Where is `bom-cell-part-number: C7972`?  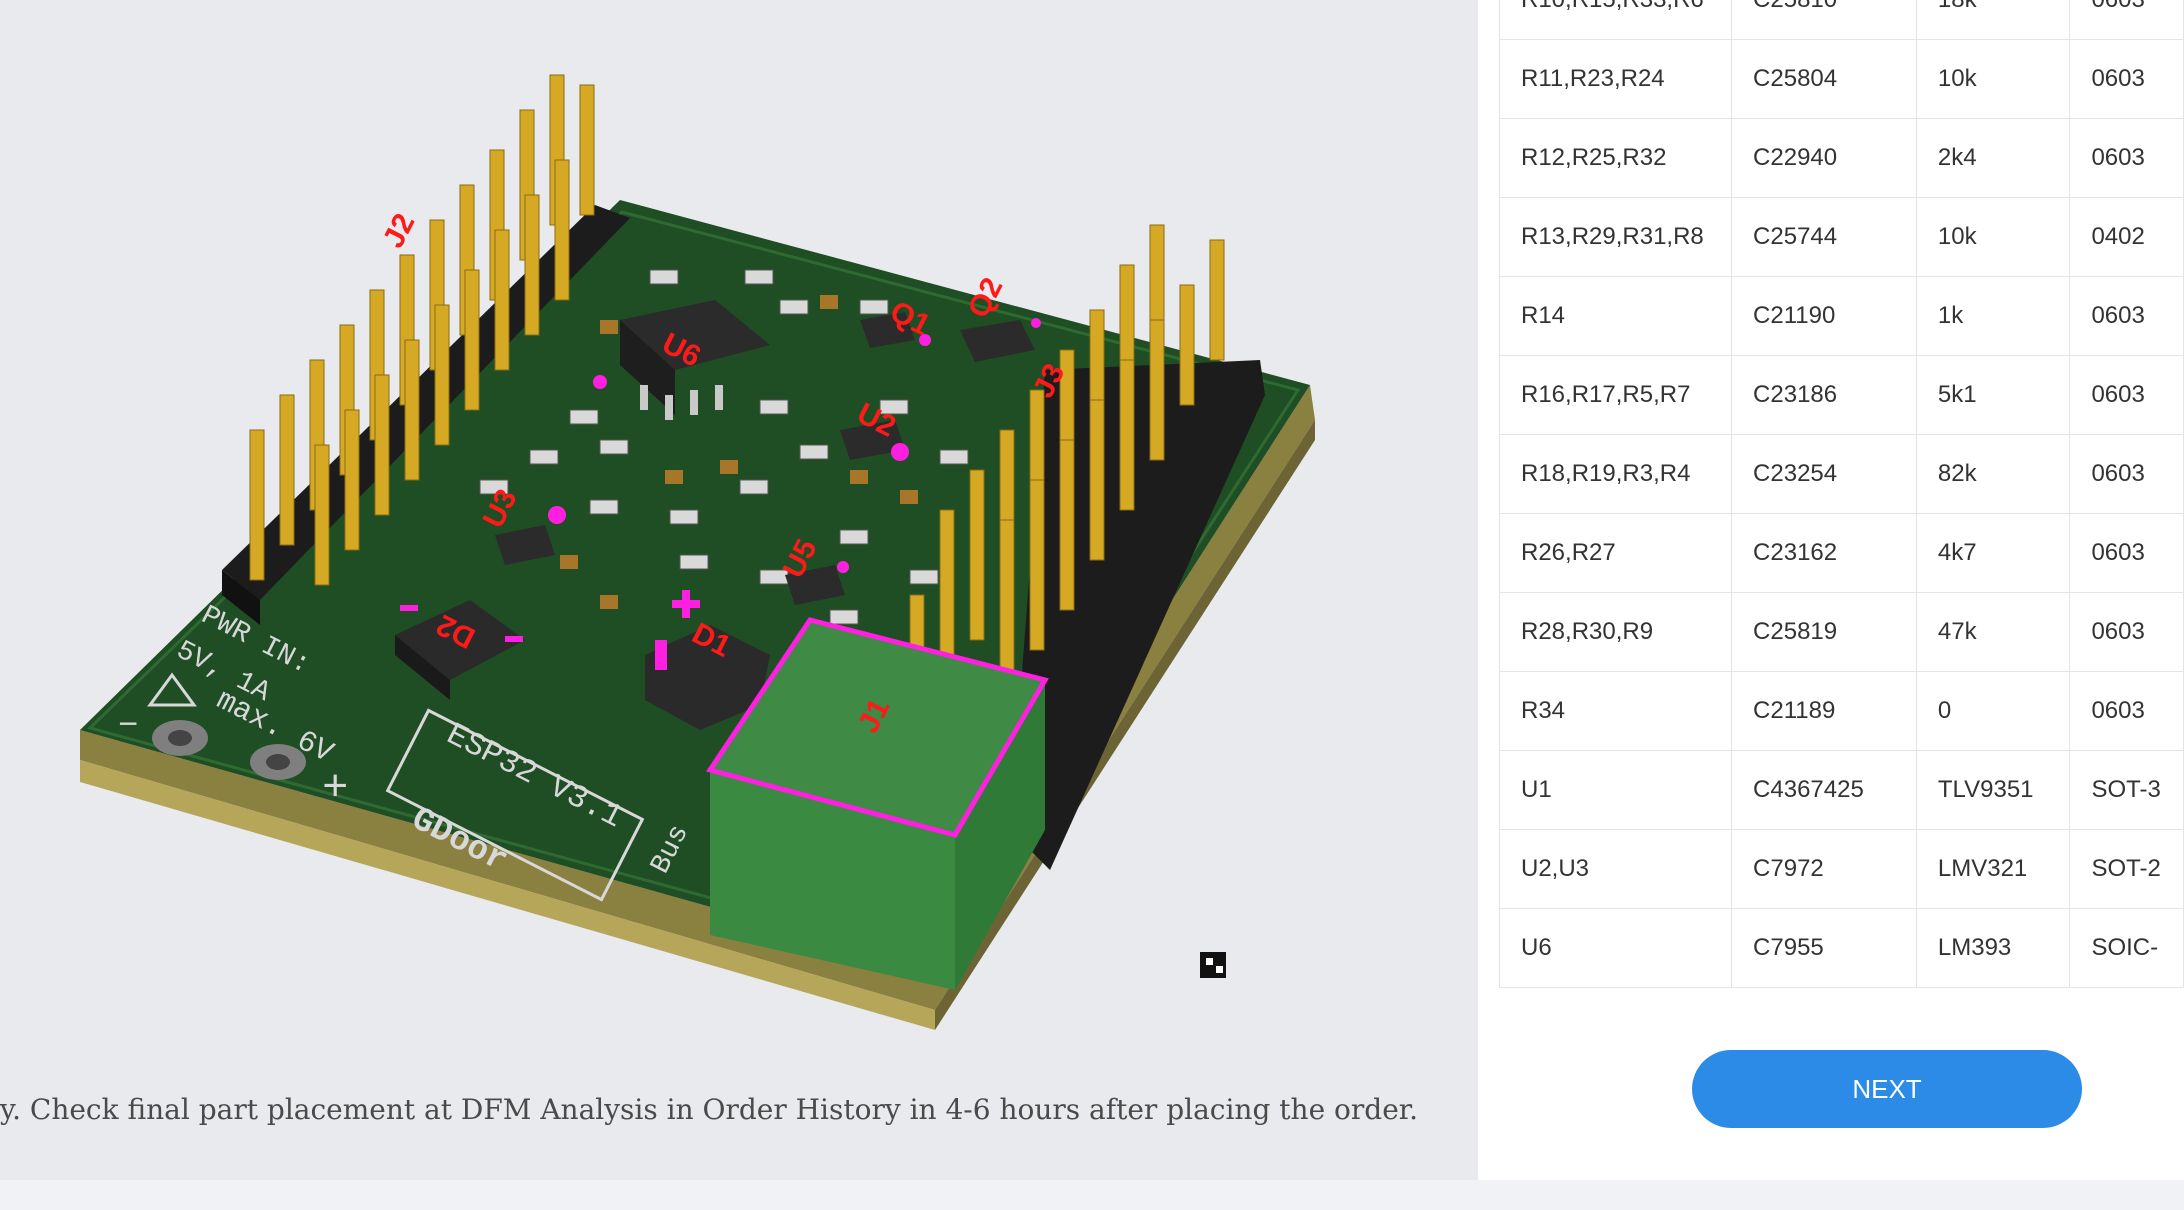 bom-cell-part-number: C7972 is located at coordinates (1824, 869).